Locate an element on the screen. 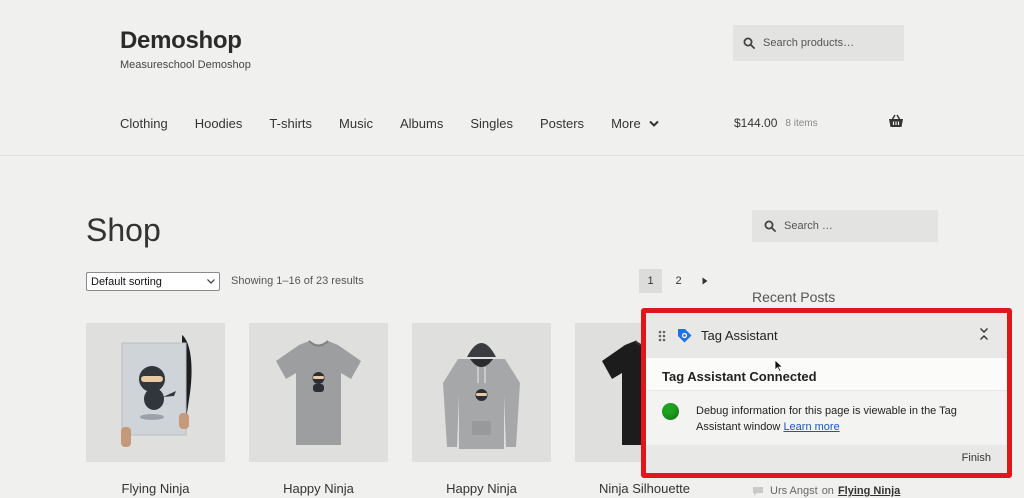 This screenshot has height=498, width=1024. nav-item-tshirts: T-shirts is located at coordinates (290, 123).